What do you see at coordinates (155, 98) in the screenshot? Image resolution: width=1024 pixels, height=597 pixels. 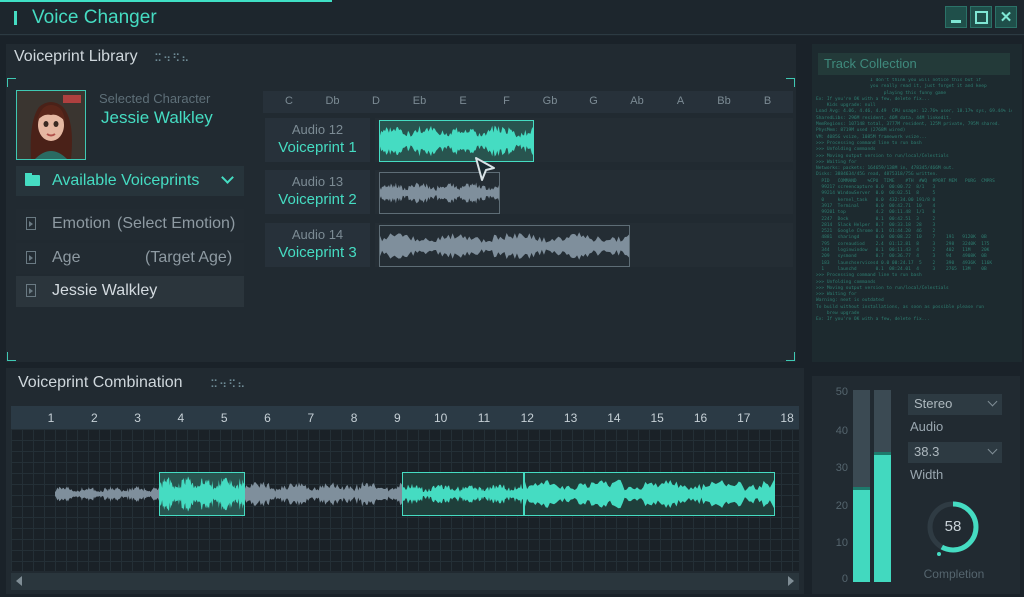 I see `selected-character-label: Selected Character` at bounding box center [155, 98].